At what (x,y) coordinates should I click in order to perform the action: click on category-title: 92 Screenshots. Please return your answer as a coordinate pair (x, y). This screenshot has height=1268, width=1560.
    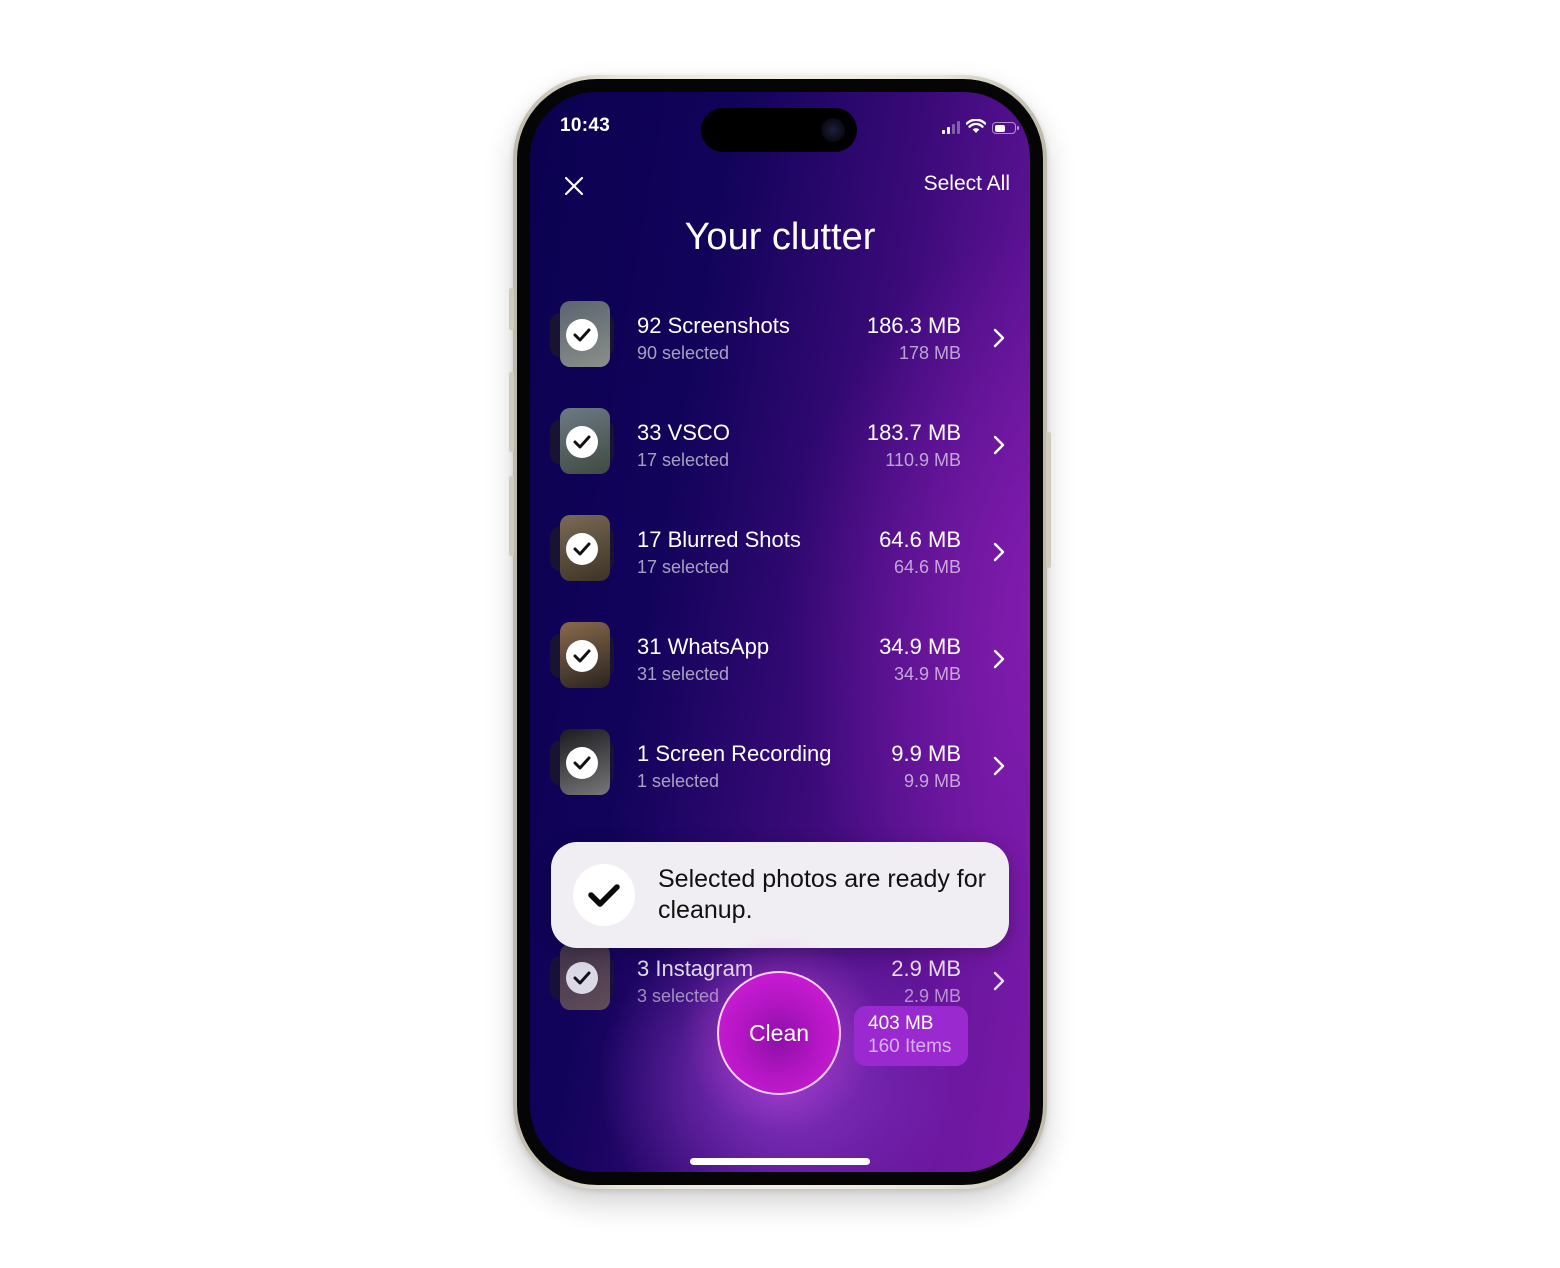
    Looking at the image, I should click on (713, 325).